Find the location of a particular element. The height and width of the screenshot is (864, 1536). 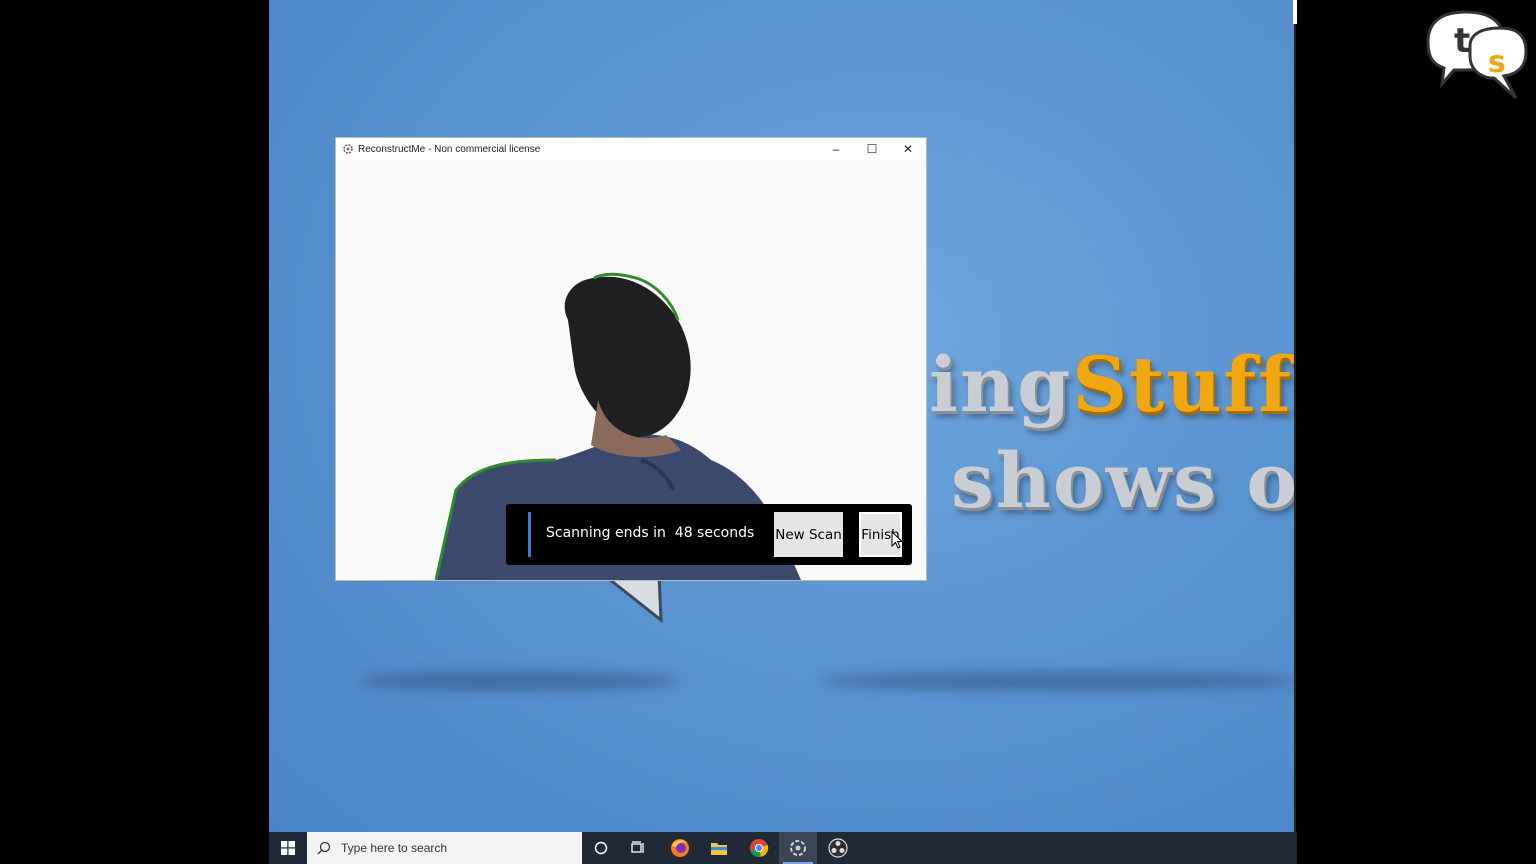

svg-text: s is located at coordinates (1497, 62).